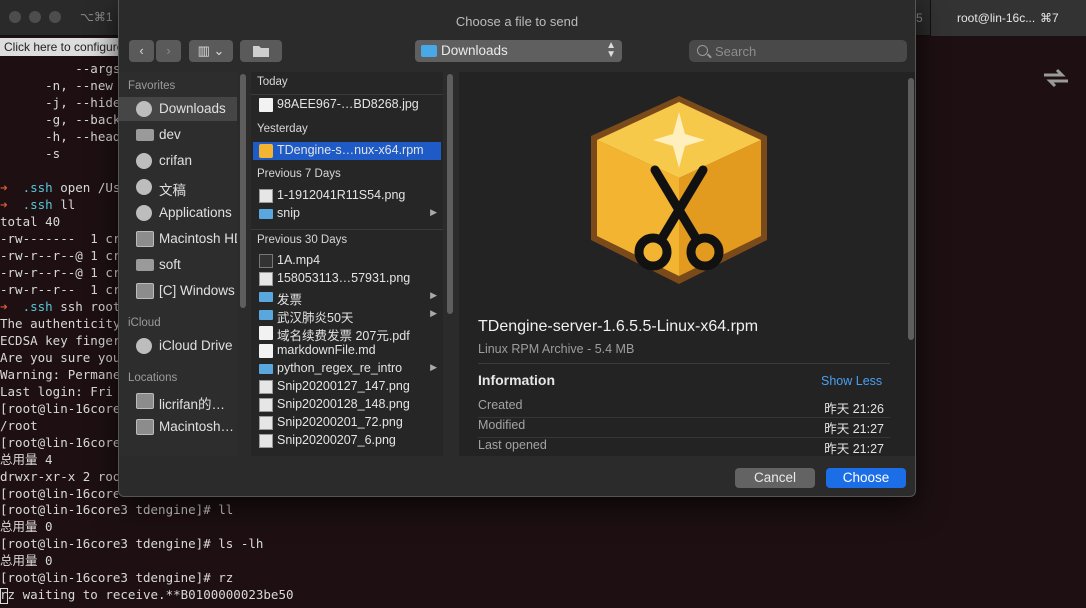  I want to click on info-row: Modified 昨天 21:27, so click(681, 428).